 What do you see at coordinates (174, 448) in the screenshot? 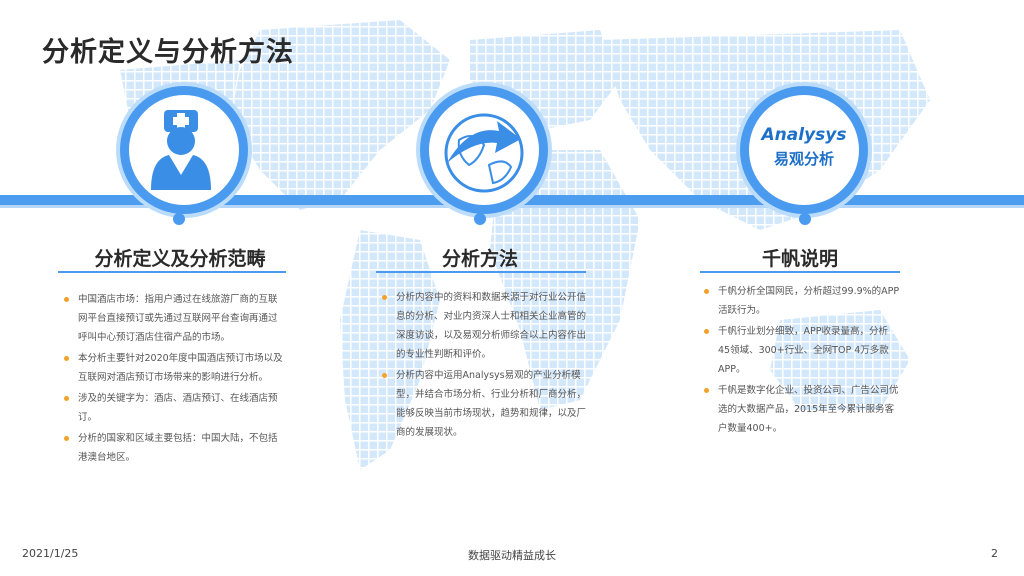
I see `list-item: 分析的国家和区域主要包括：中国大陆，不包括港澳台地区。` at bounding box center [174, 448].